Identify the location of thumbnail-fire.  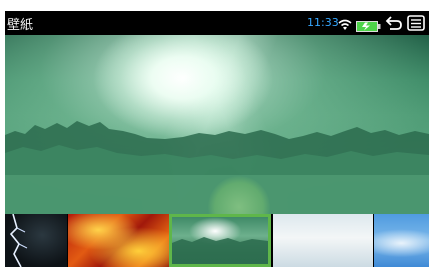
(118, 240).